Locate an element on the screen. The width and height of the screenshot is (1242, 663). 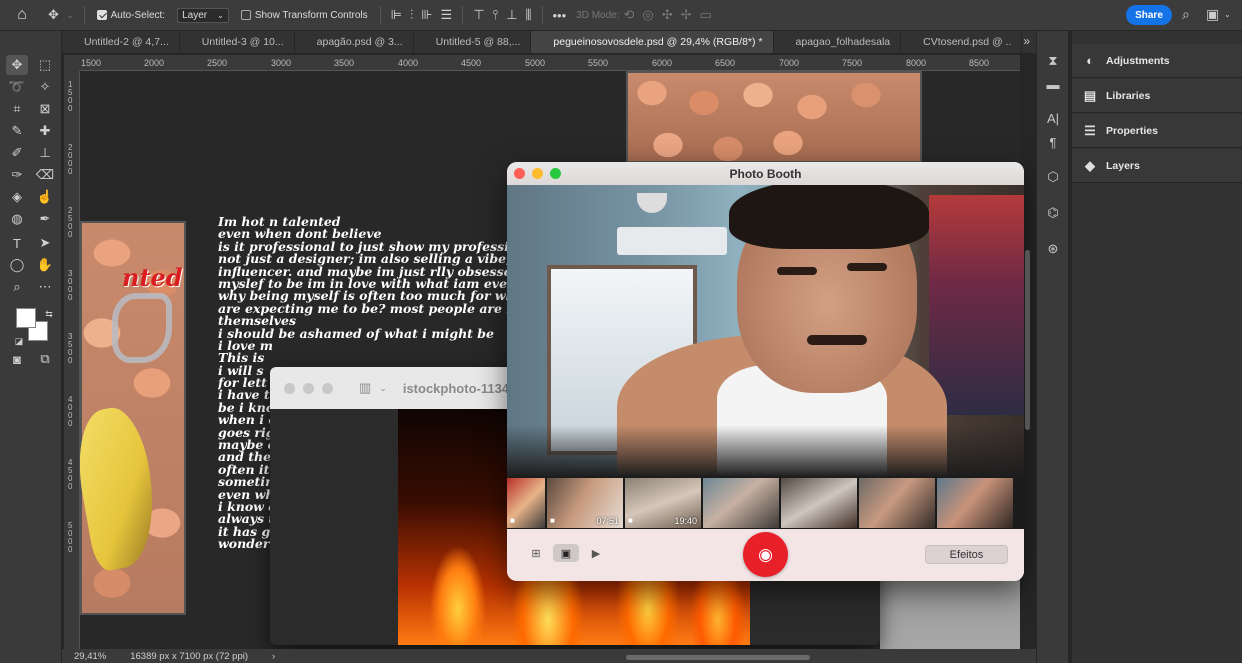
sidebar-icon: ▥ is located at coordinates (365, 388).